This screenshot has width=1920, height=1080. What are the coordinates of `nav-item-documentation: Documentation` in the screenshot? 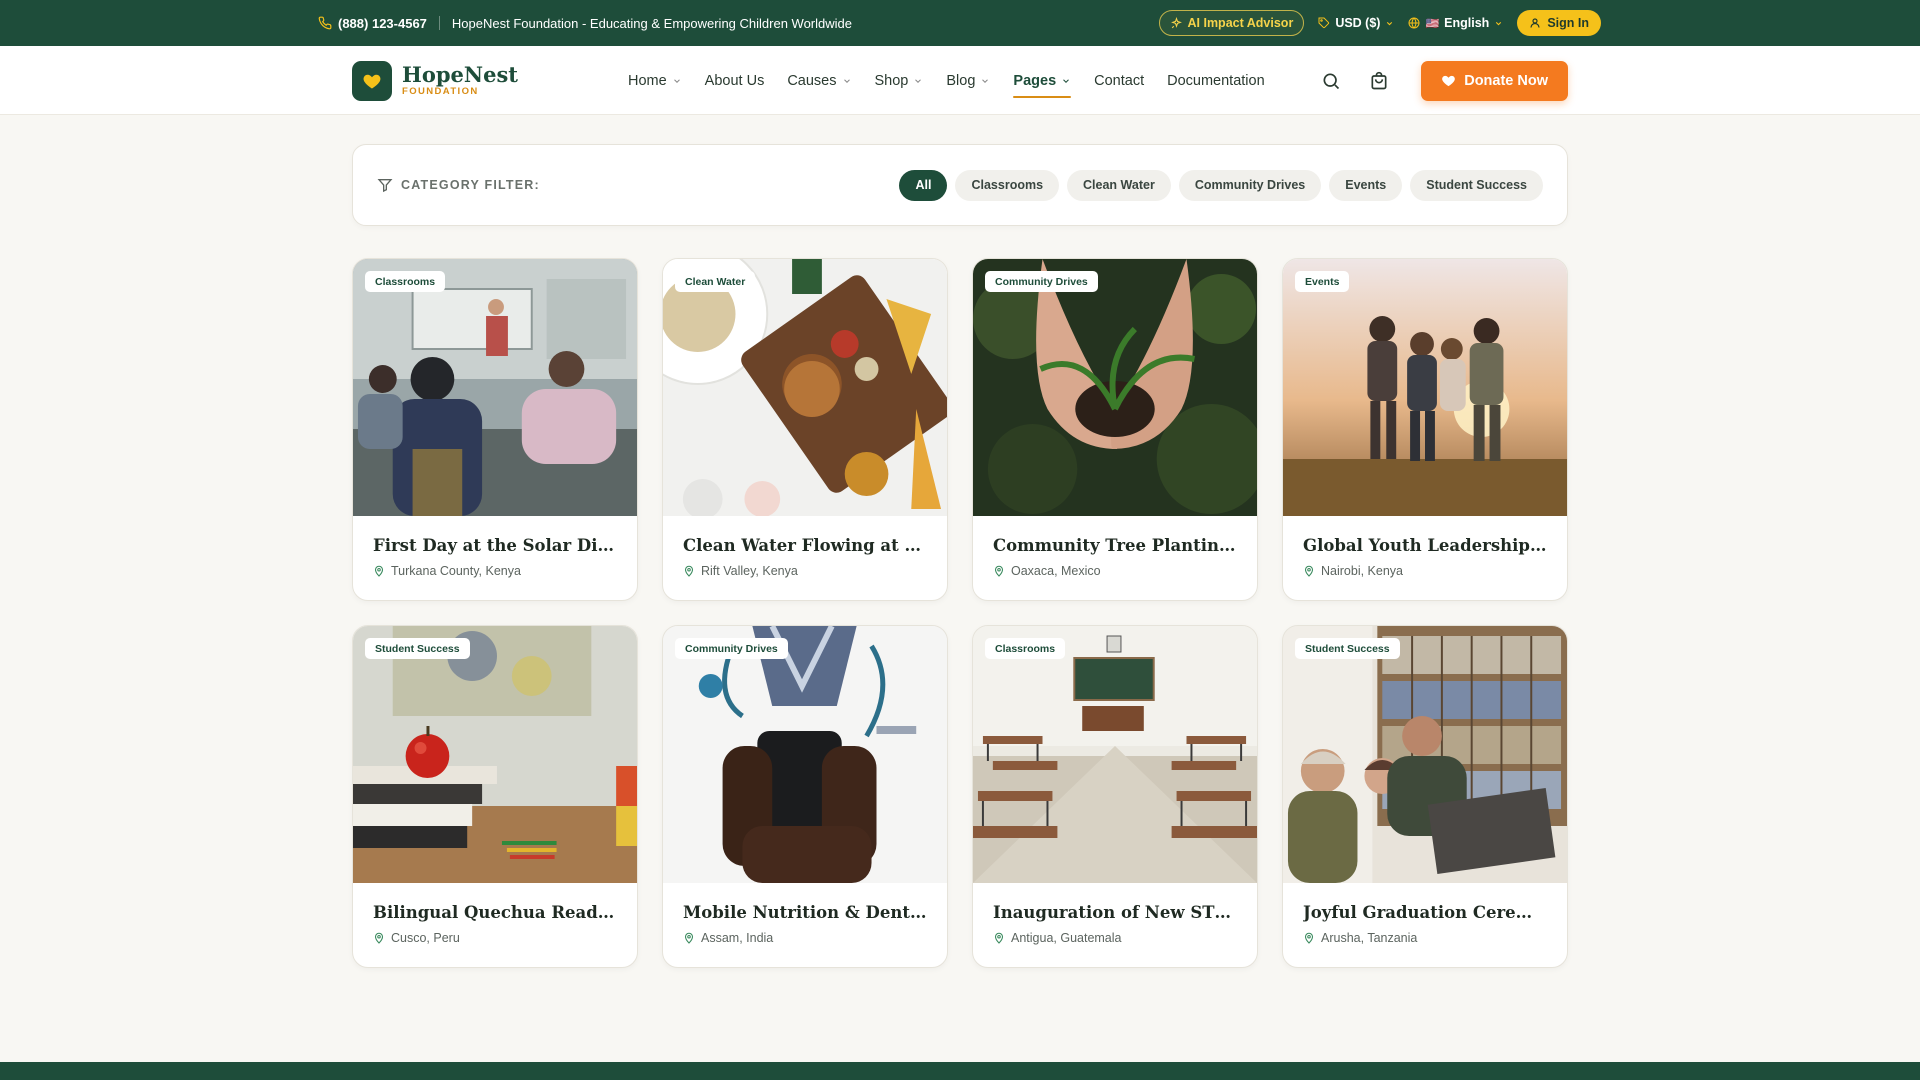 It's located at (1216, 81).